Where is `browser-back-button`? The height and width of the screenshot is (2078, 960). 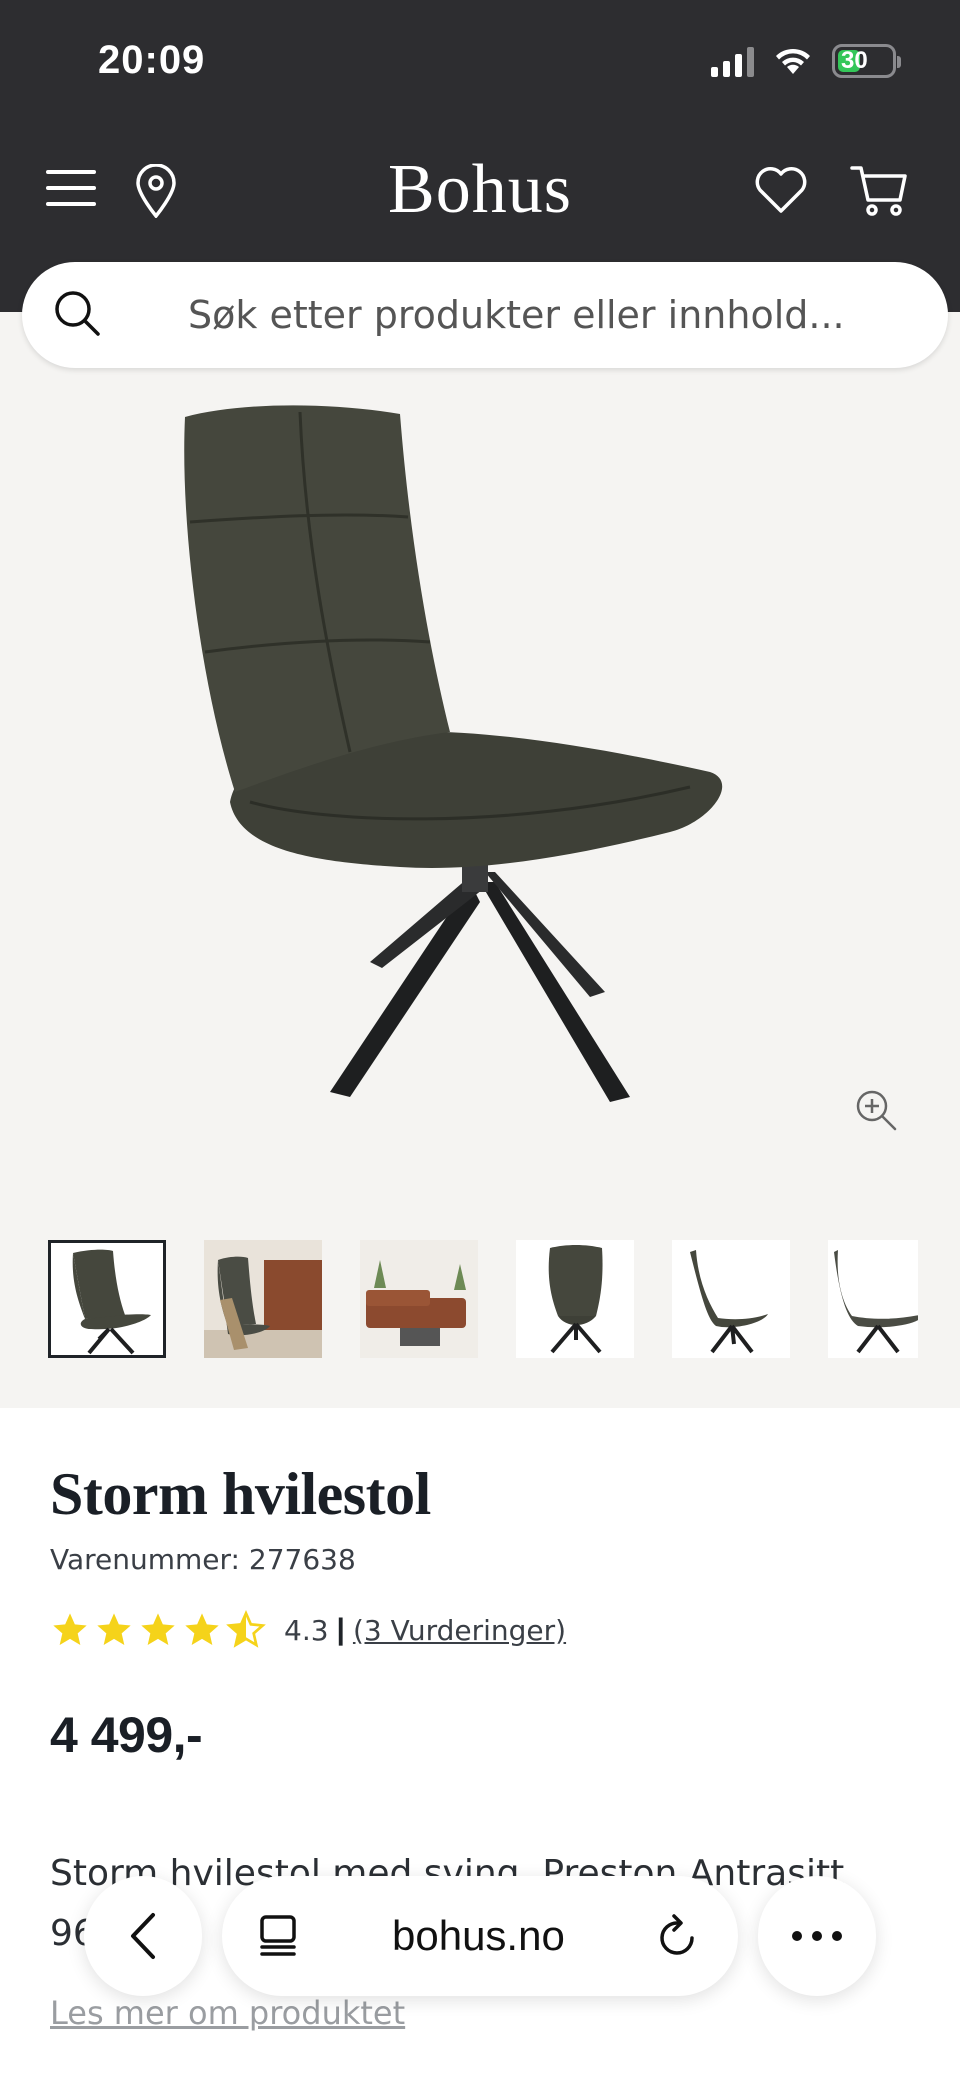 browser-back-button is located at coordinates (143, 1936).